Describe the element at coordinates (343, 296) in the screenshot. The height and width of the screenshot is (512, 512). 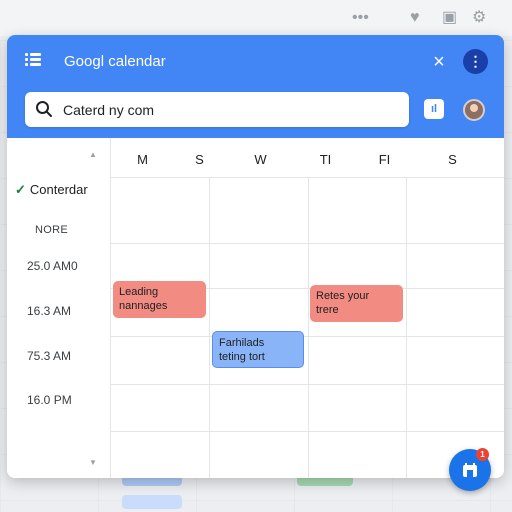
I see `event-title: Retes your` at that location.